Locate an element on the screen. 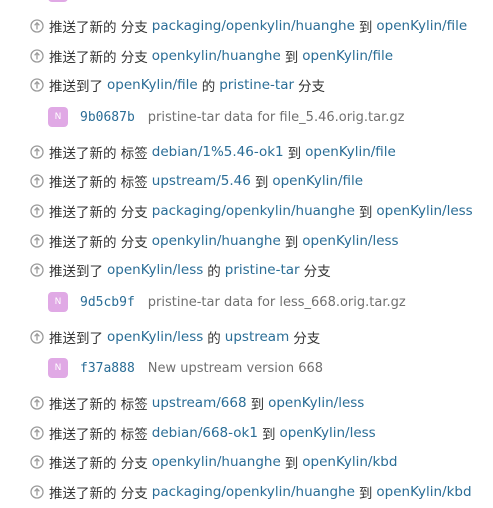 This screenshot has width=493, height=508. tag-link: upstream/668 is located at coordinates (199, 403).